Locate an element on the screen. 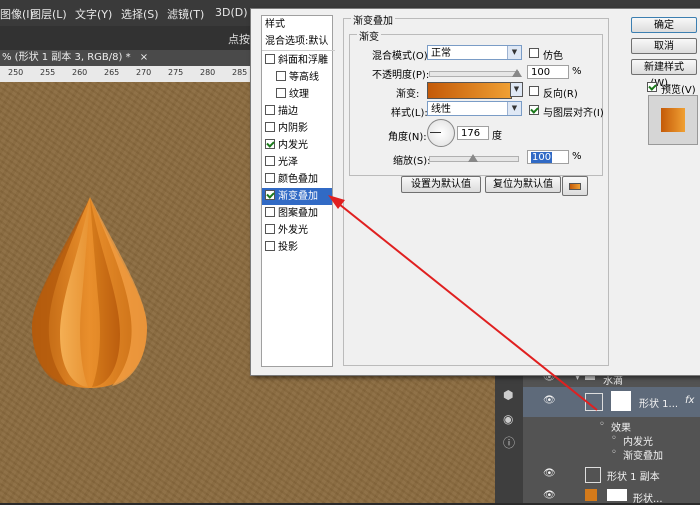  menu-filter: 滤镜(T) is located at coordinates (185, 14).